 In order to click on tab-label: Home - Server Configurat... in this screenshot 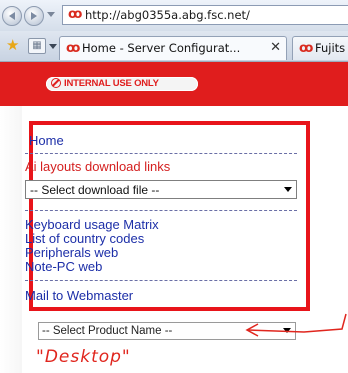, I will do `click(161, 48)`.